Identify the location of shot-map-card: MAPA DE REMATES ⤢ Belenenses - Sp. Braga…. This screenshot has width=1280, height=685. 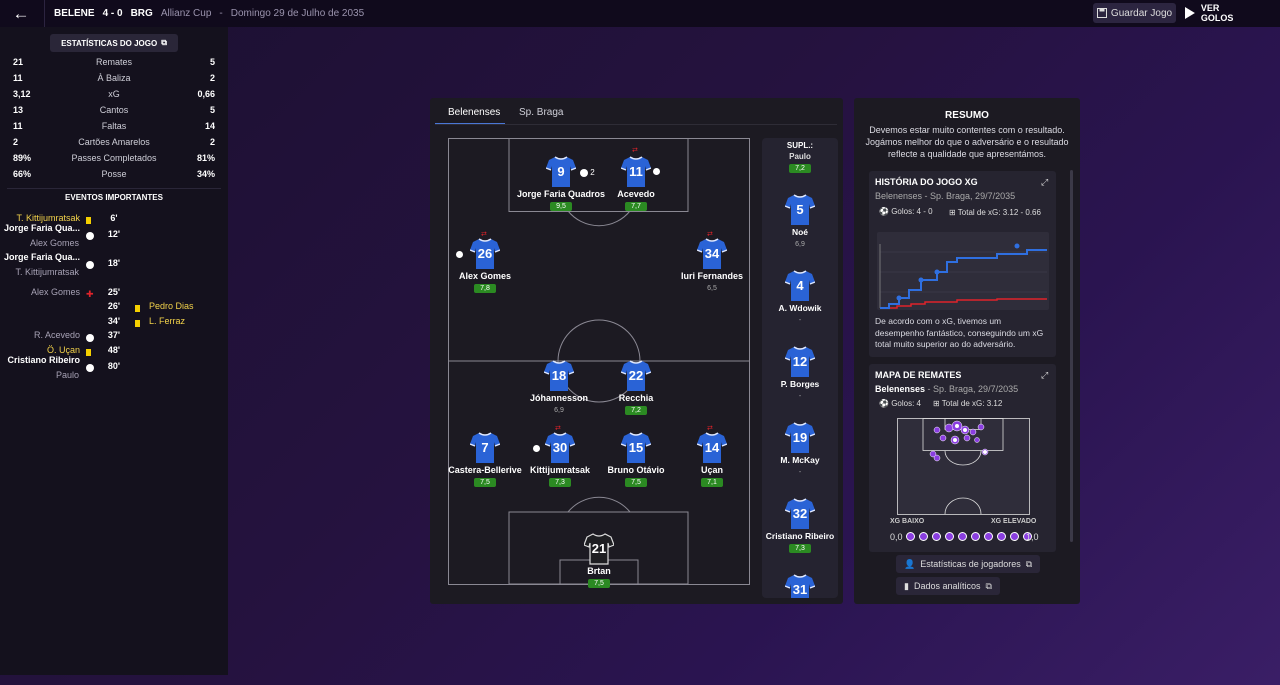
(962, 458).